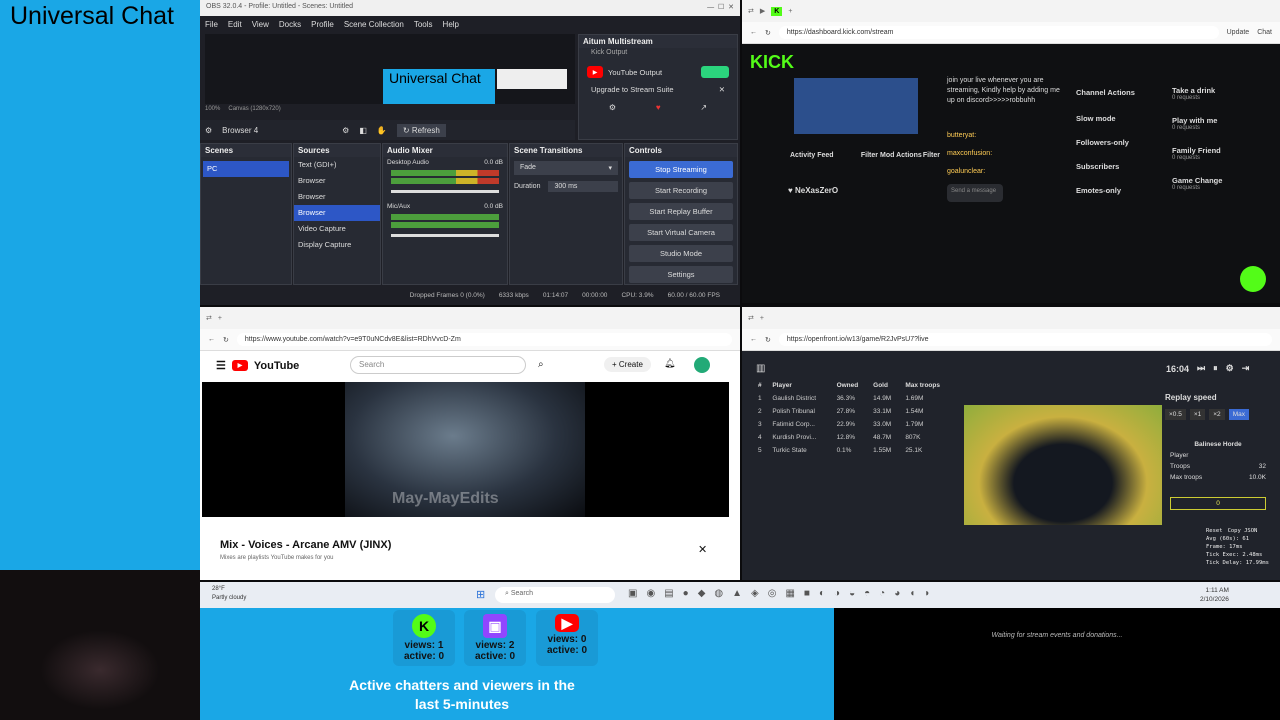  Describe the element at coordinates (1246, 368) in the screenshot. I see `exit-icon: ⇥` at that location.